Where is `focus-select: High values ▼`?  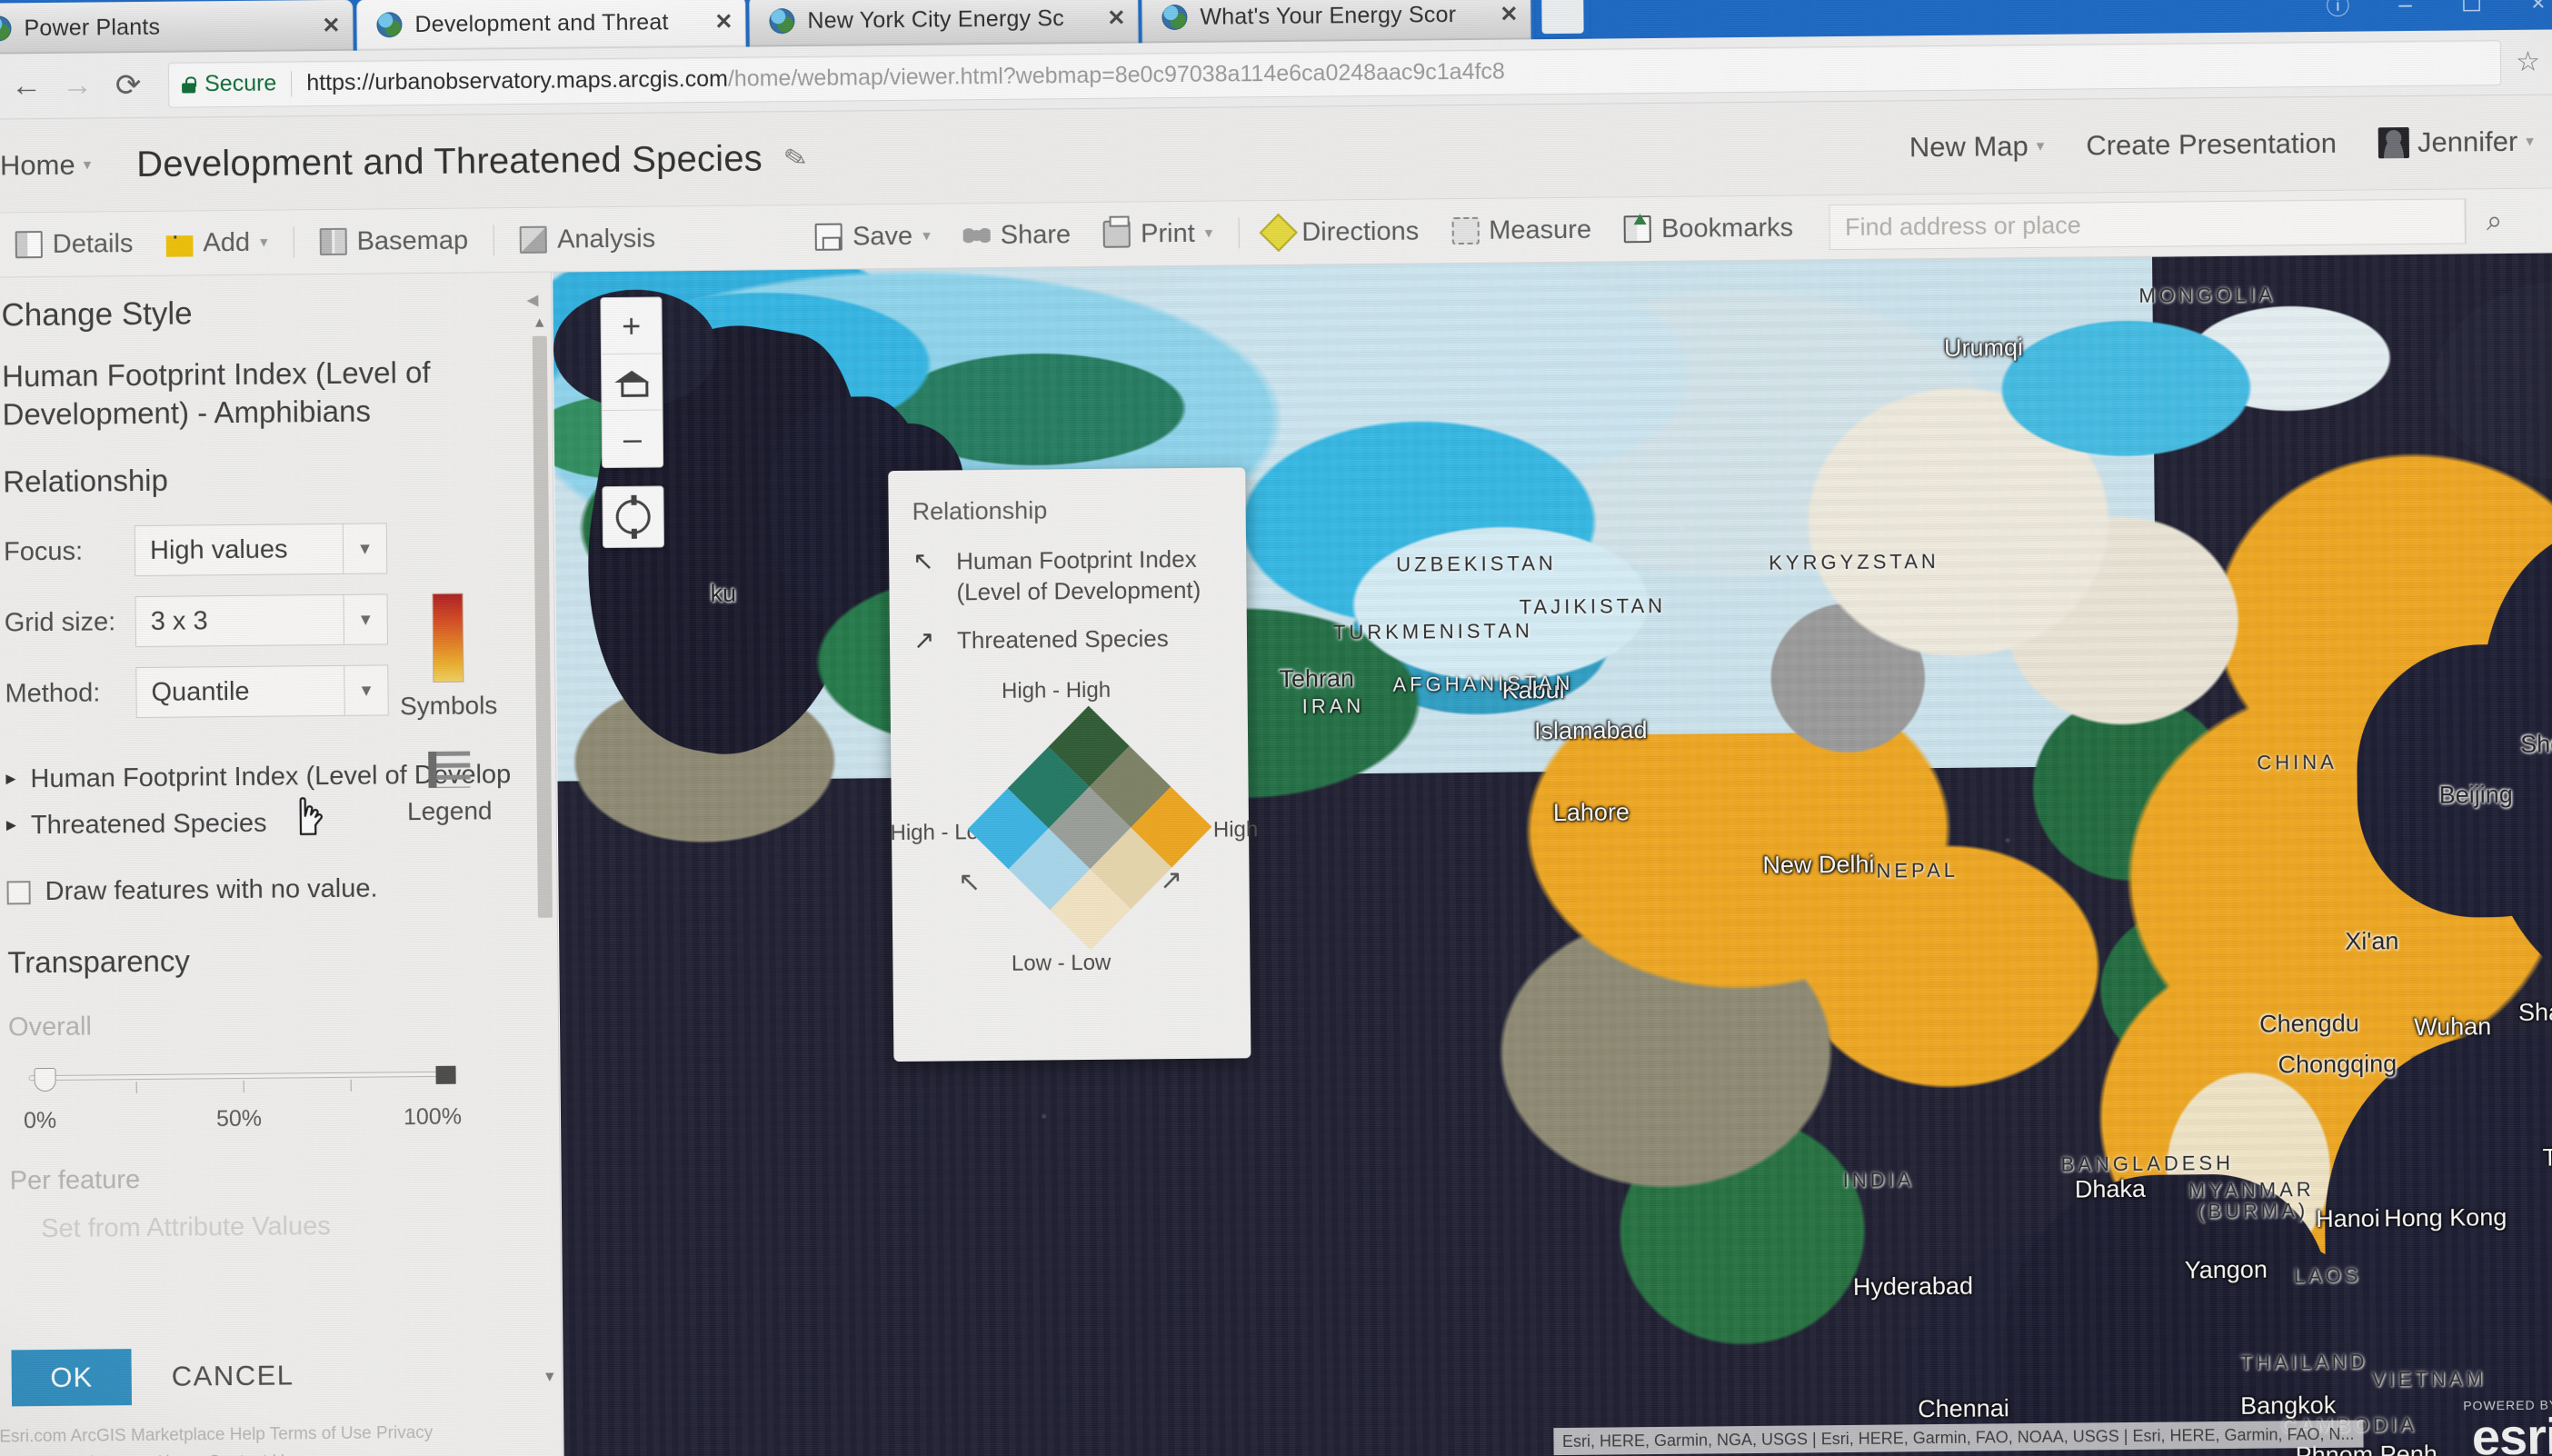 focus-select: High values ▼ is located at coordinates (261, 550).